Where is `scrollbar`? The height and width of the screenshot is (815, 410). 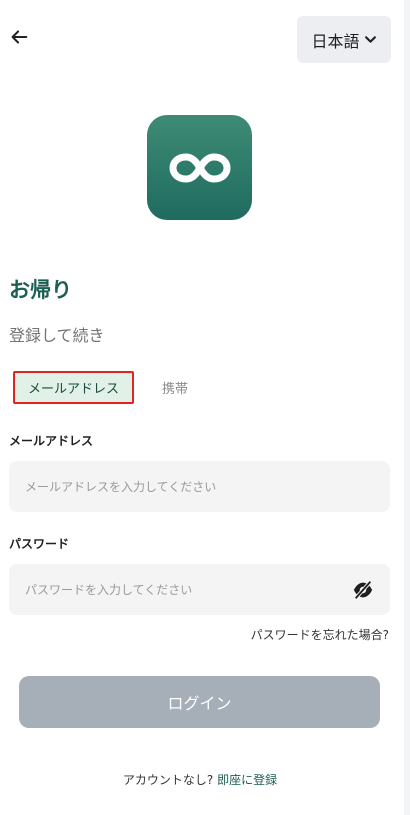
scrollbar is located at coordinates (407, 407).